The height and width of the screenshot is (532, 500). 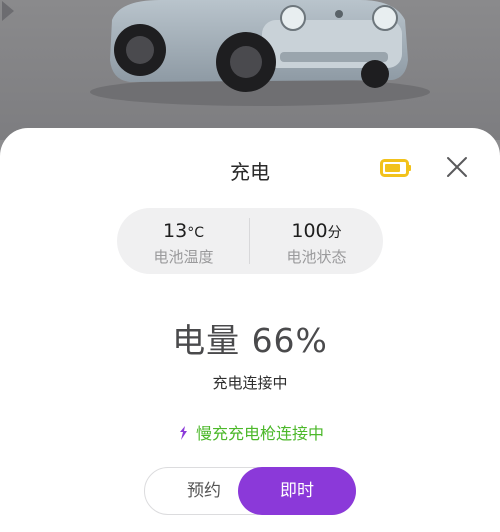 I want to click on charge-mode-toggle: 预约 即时, so click(x=250, y=491).